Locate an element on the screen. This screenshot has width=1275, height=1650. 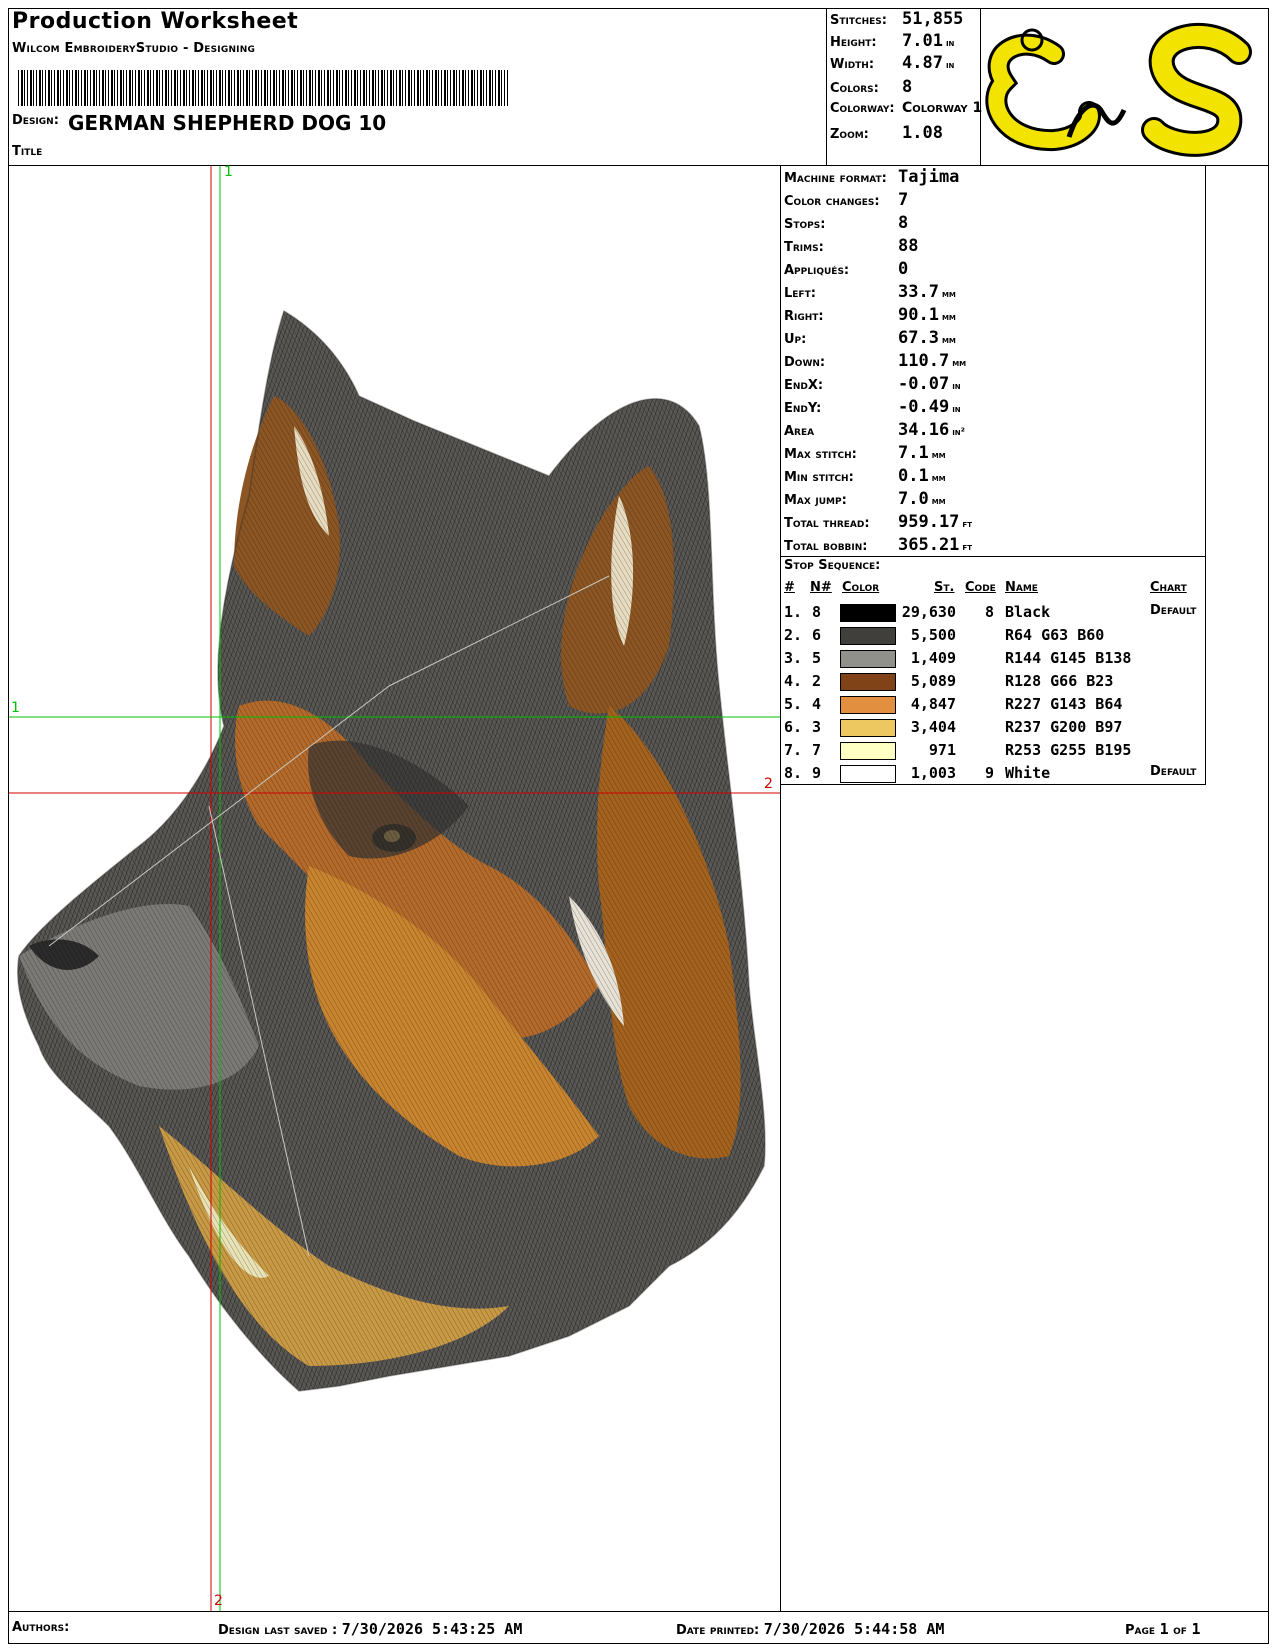
detail-label: Machine format: is located at coordinates (835, 178).